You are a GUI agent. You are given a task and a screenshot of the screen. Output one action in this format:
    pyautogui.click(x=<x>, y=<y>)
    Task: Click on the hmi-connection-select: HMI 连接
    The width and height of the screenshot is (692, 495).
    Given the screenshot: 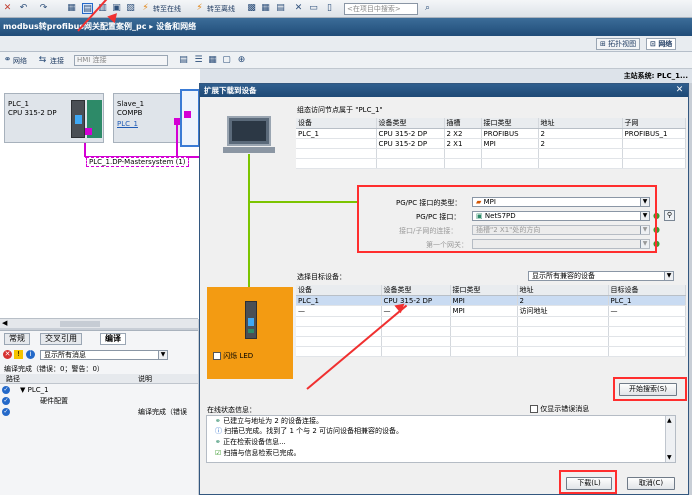 What is the action you would take?
    pyautogui.click(x=121, y=60)
    